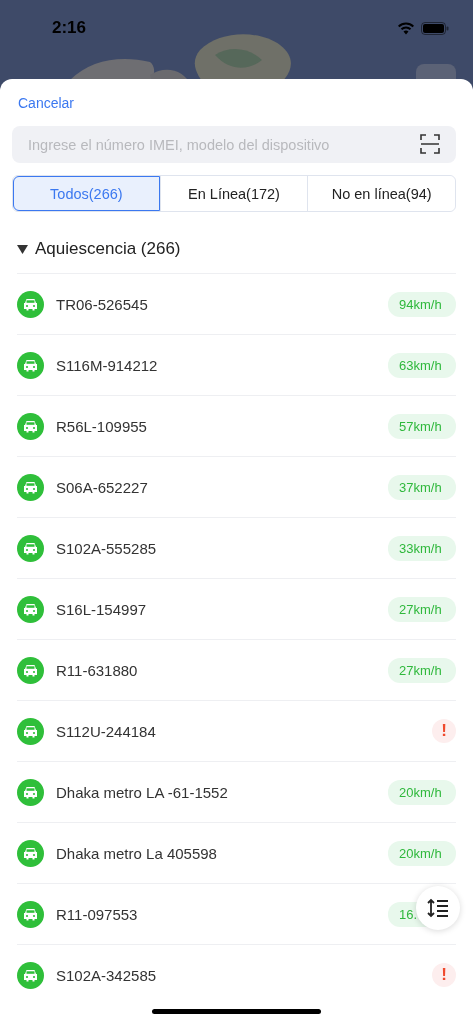  I want to click on device-name: TR06-526545, so click(102, 304).